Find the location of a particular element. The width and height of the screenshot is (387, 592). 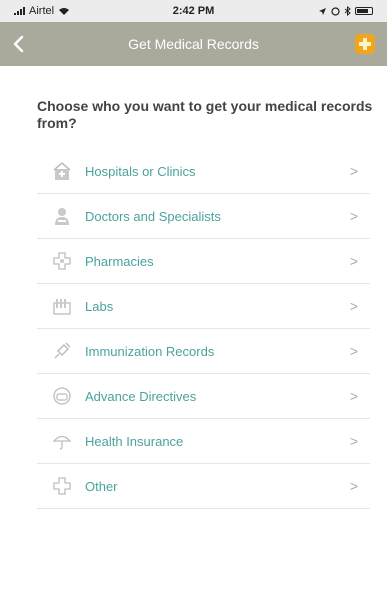

list-item-other: Other > is located at coordinates (203, 486).